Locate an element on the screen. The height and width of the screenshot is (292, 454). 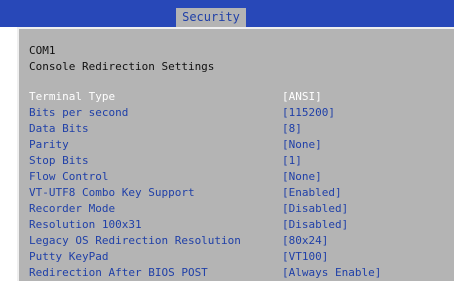
setting-legacy-os-resolution: Legacy OS Redirection Resolution [80x24] is located at coordinates (239, 241).